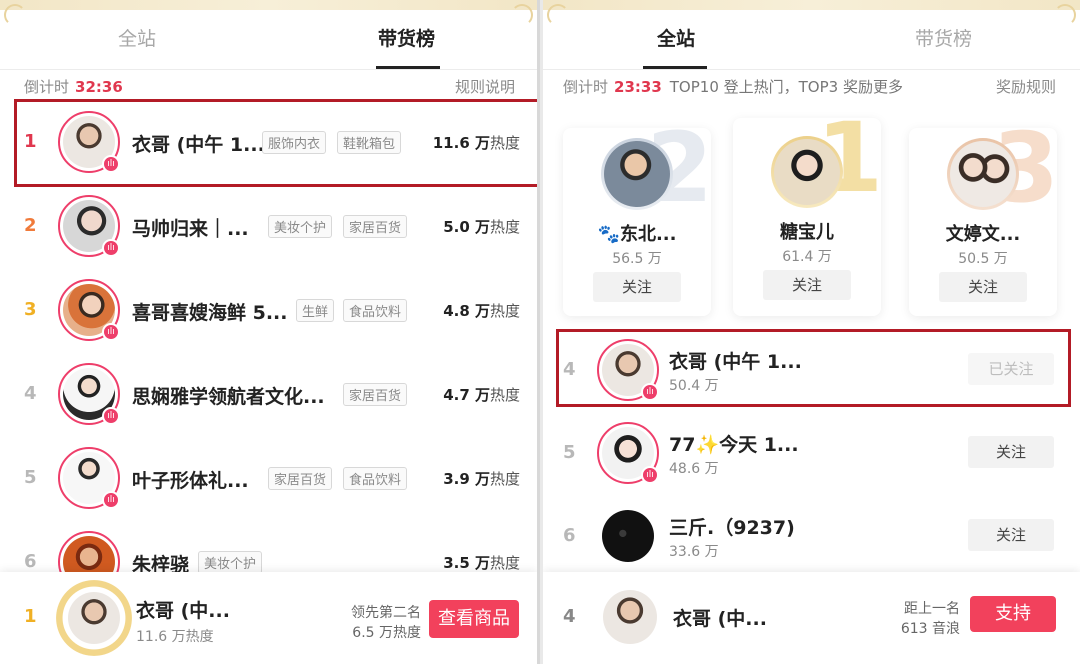 The height and width of the screenshot is (664, 1080). What do you see at coordinates (694, 552) in the screenshot?
I see `streamer-score: 33.6 万` at bounding box center [694, 552].